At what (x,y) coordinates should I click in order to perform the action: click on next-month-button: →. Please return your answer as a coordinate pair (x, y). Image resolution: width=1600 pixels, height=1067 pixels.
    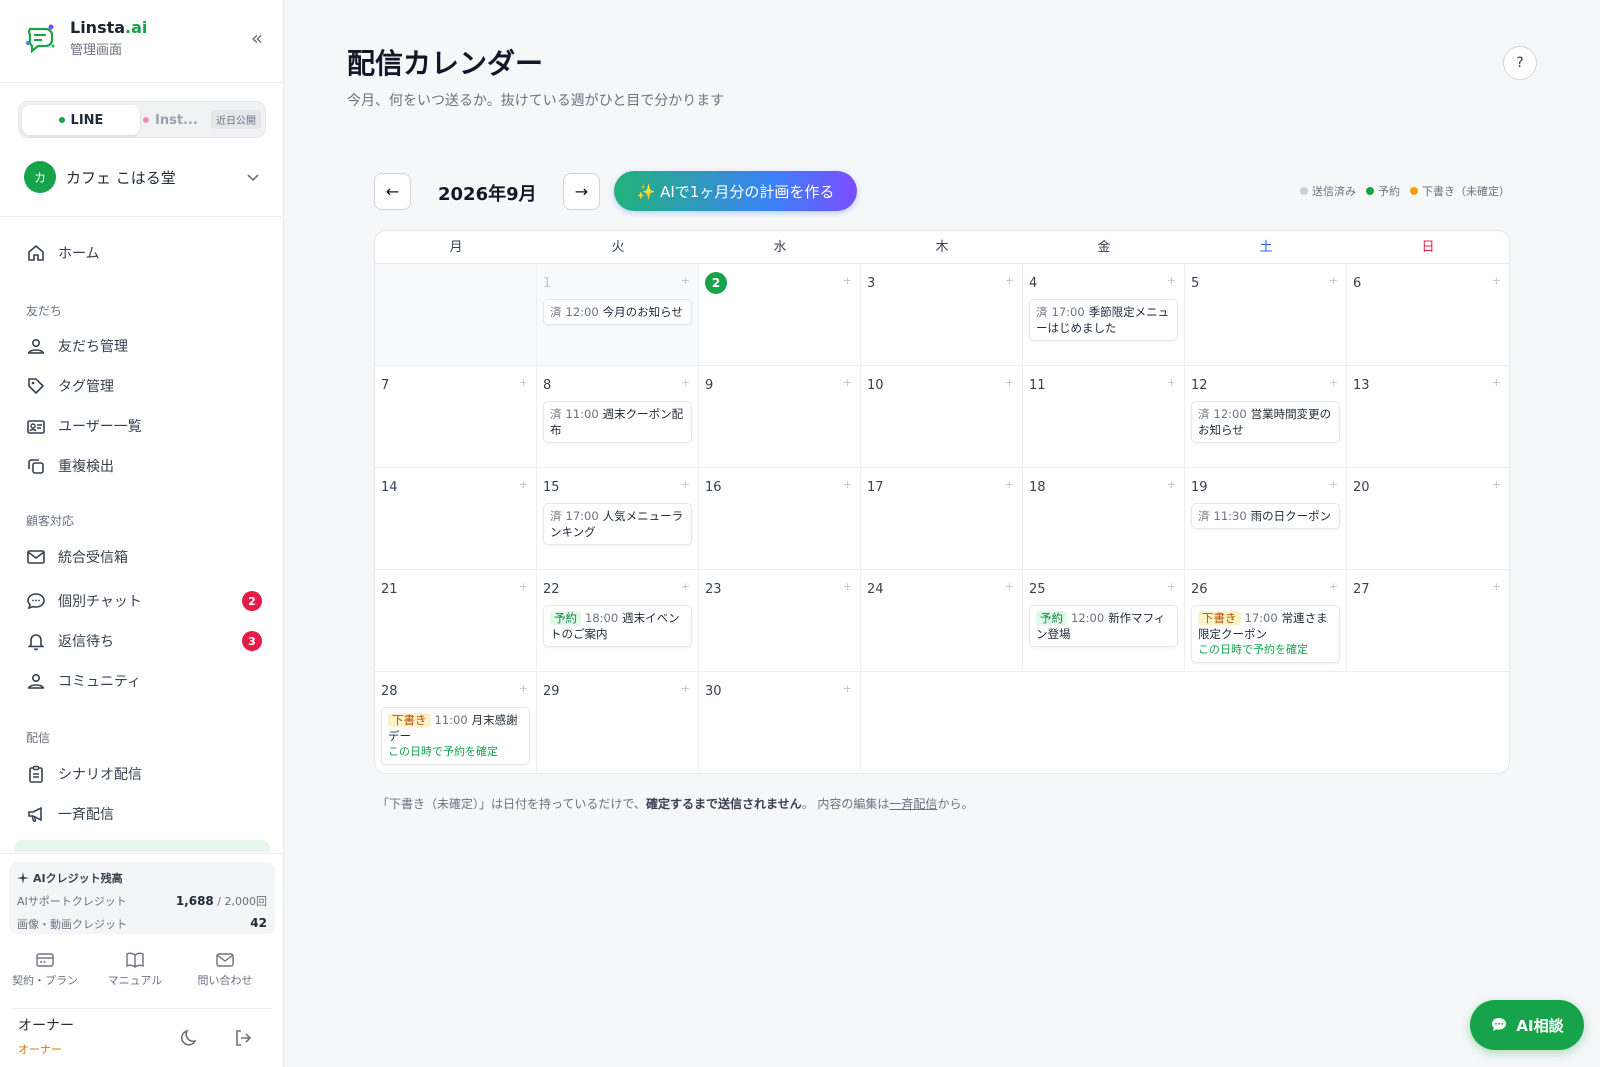
    Looking at the image, I should click on (581, 191).